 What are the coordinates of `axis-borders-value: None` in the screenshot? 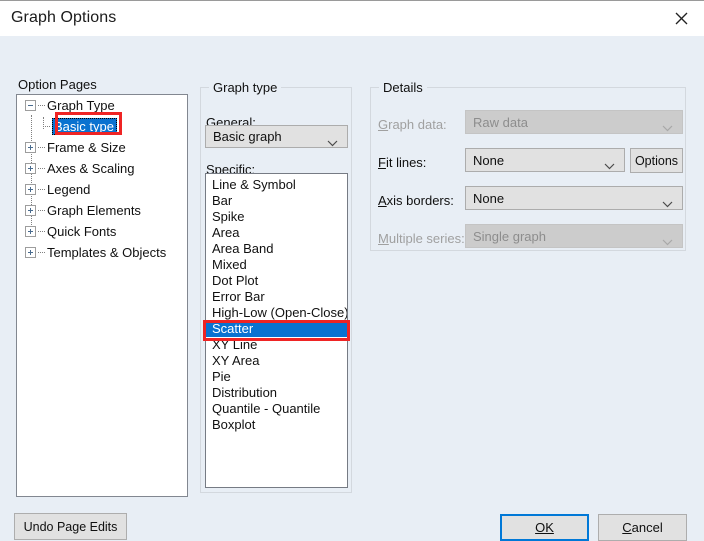 It's located at (489, 198).